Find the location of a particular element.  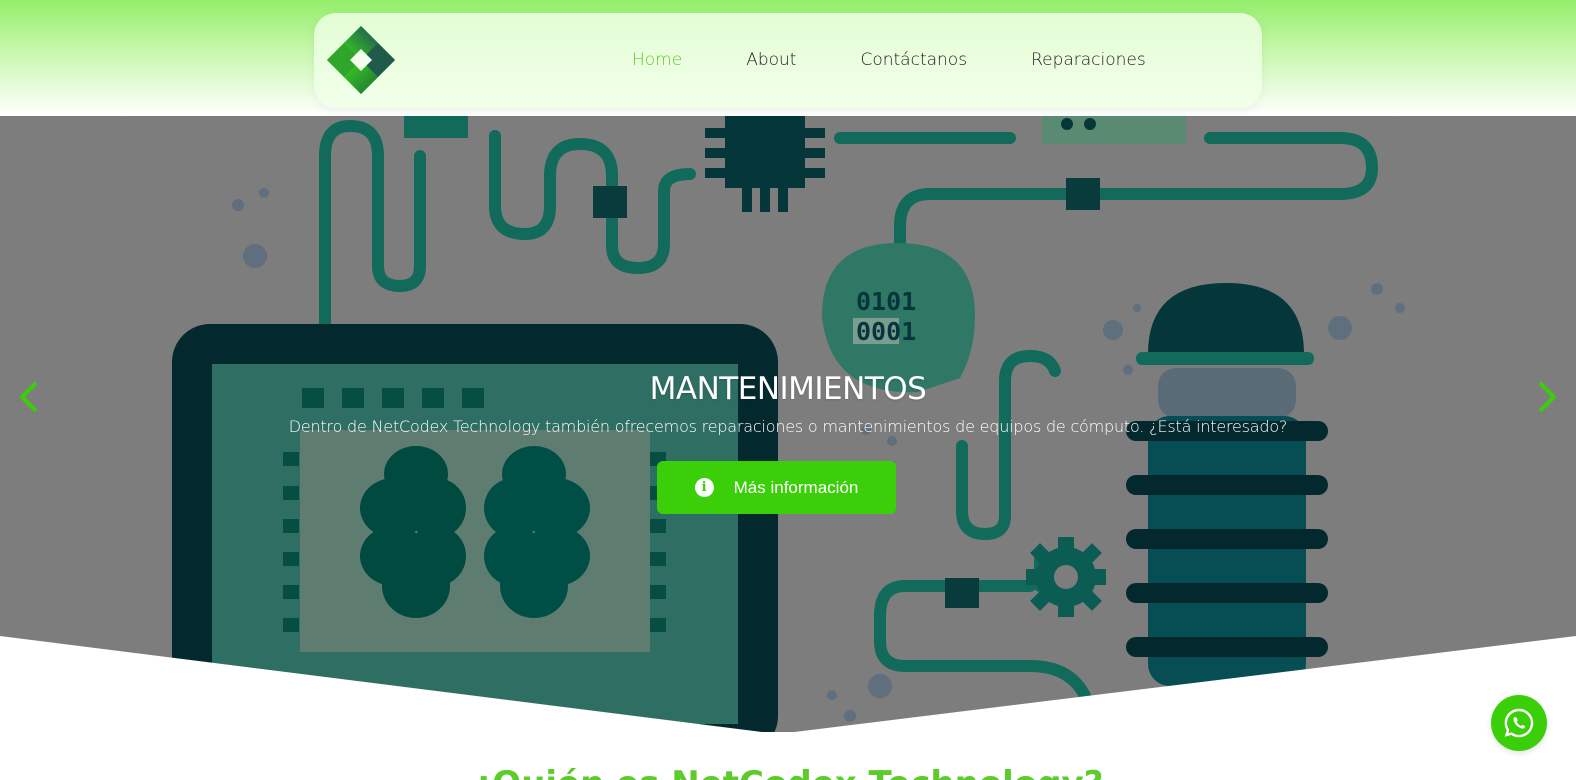

chevron-right-icon is located at coordinates (1547, 397).